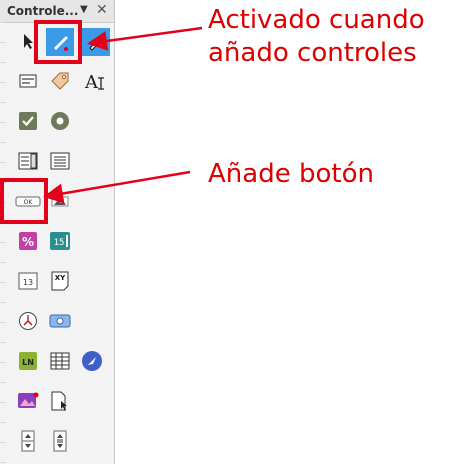  I want to click on annotation-arrows, so click(123, 115).